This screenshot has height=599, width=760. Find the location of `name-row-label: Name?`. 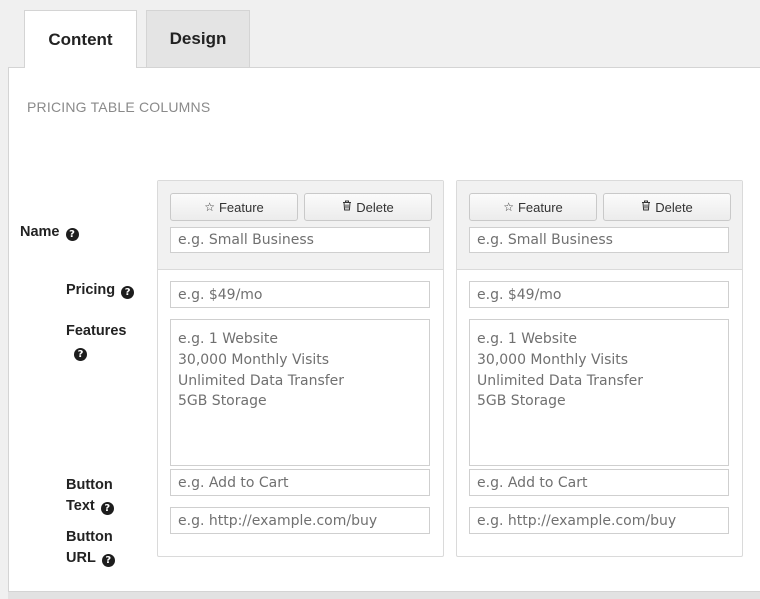

name-row-label: Name? is located at coordinates (49, 232).